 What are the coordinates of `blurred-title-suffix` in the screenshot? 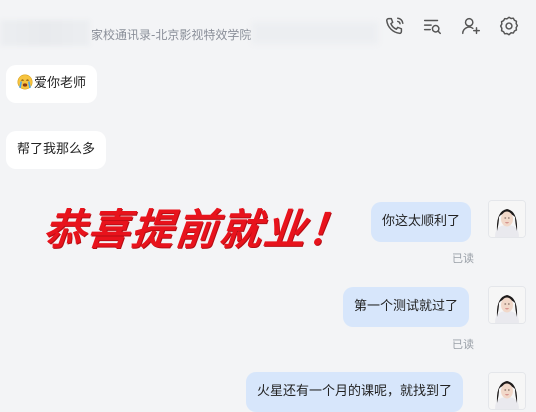 It's located at (315, 33).